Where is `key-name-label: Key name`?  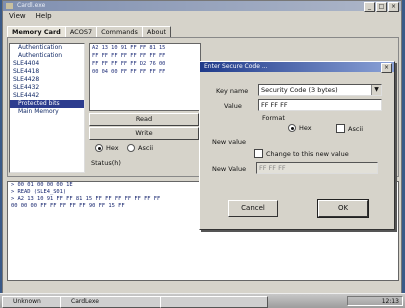
key-name-label: Key name is located at coordinates (232, 91).